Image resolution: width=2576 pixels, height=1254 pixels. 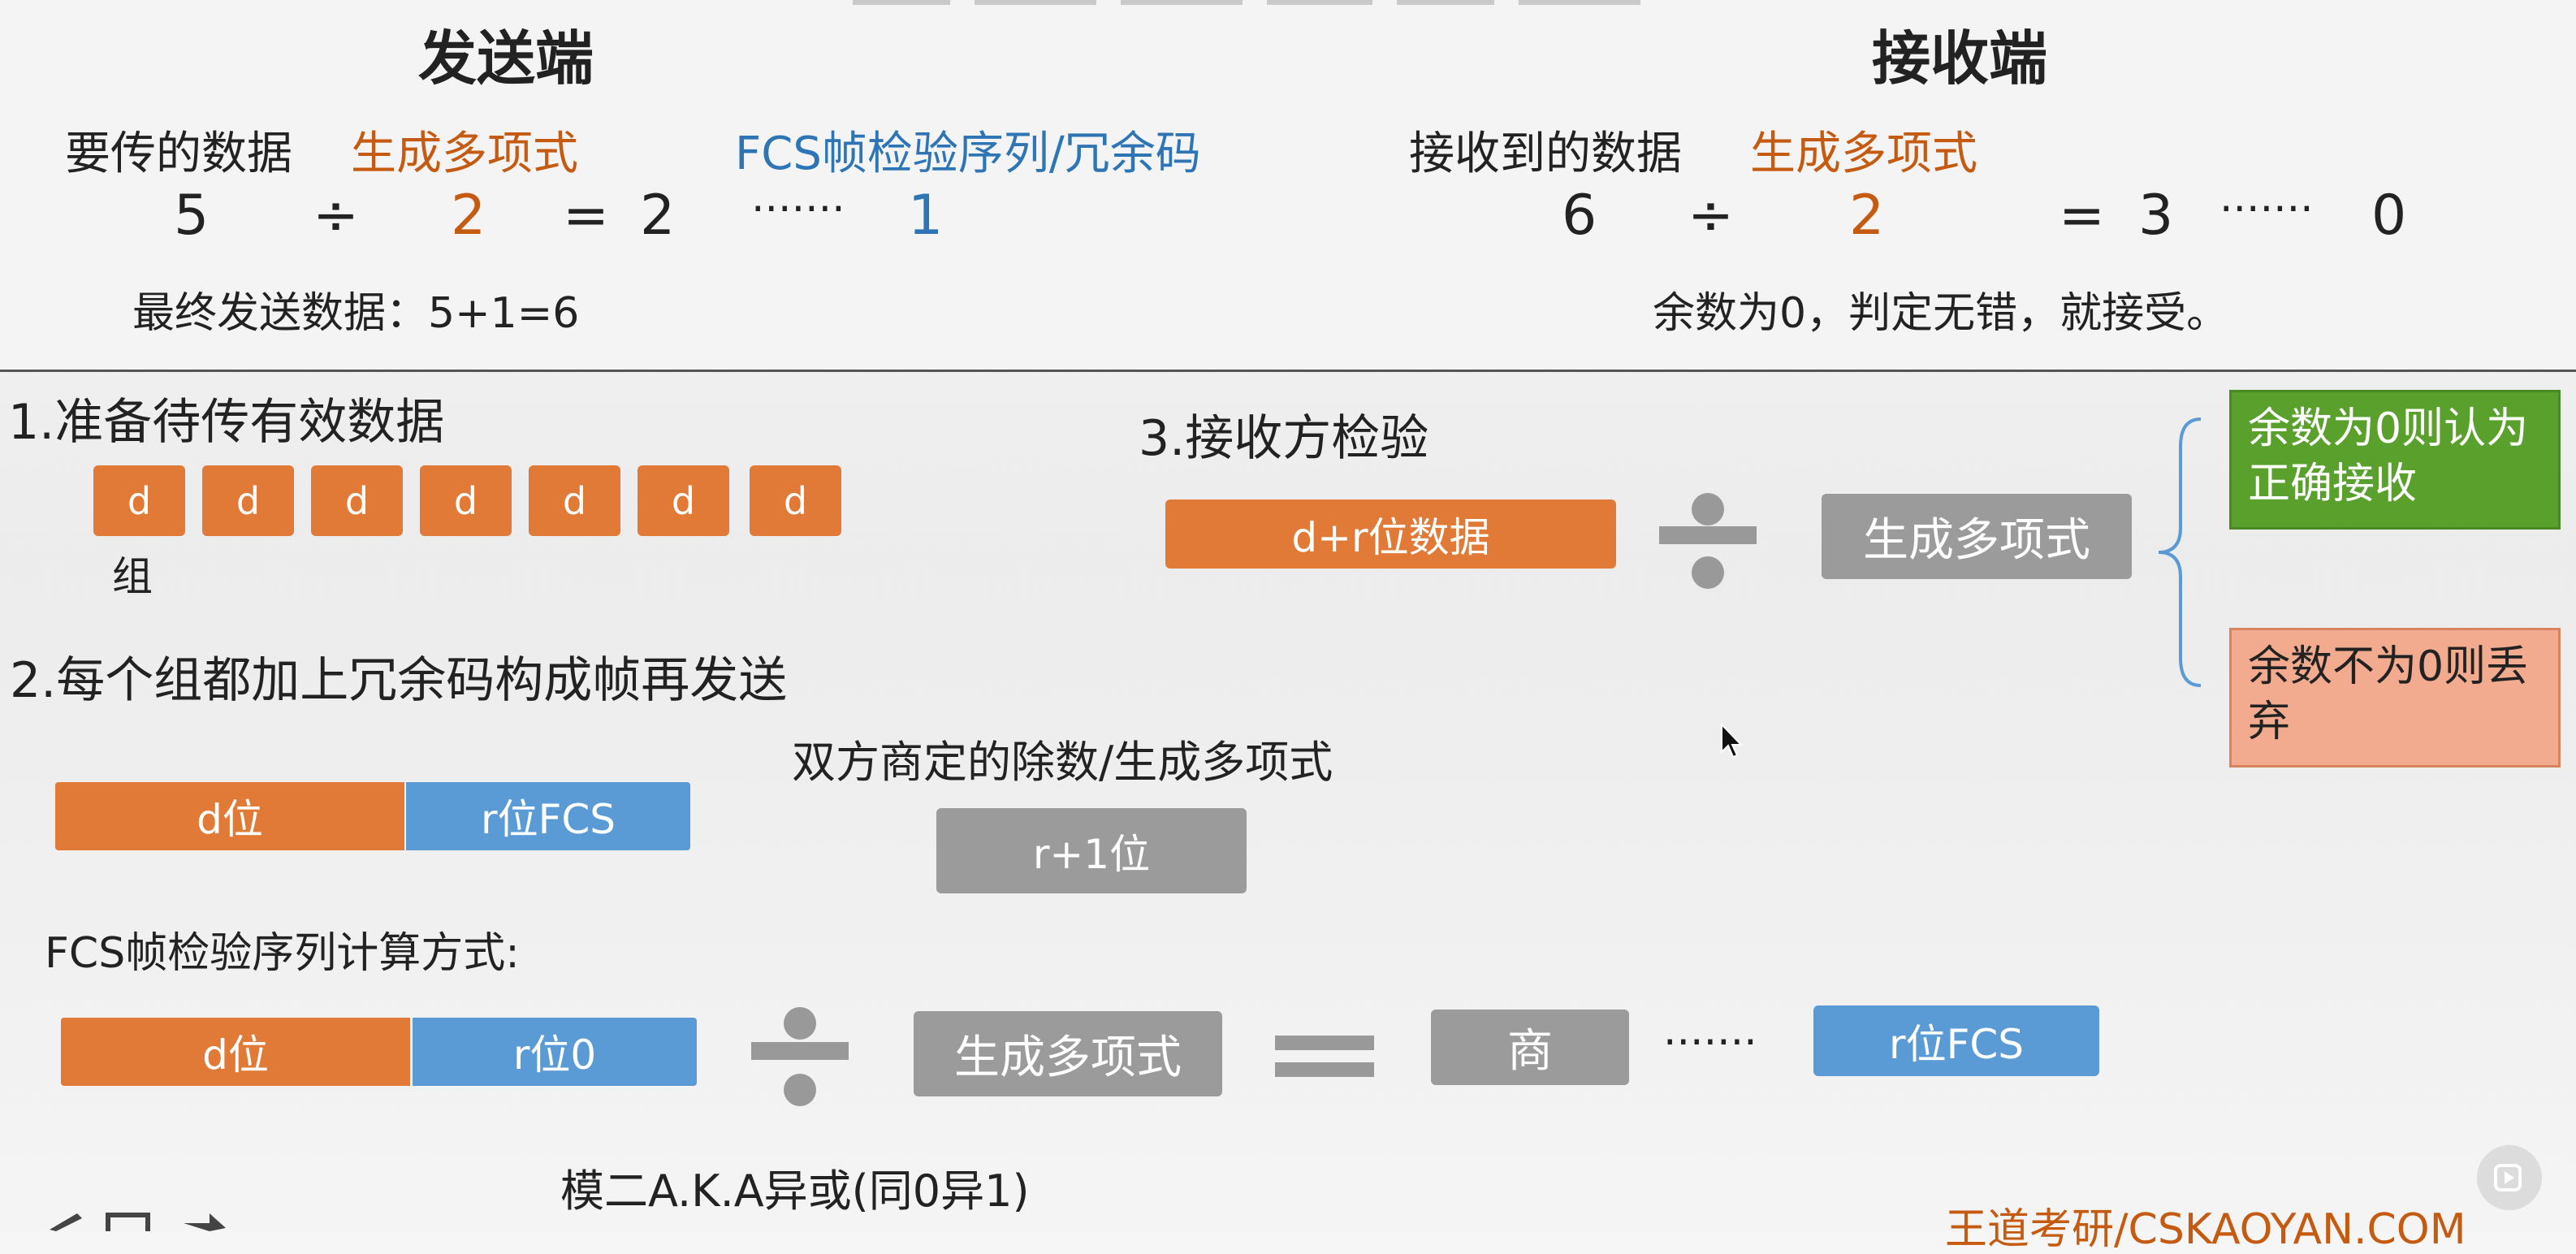 I want to click on calc-fcs-box: r位FCS, so click(x=1956, y=1040).